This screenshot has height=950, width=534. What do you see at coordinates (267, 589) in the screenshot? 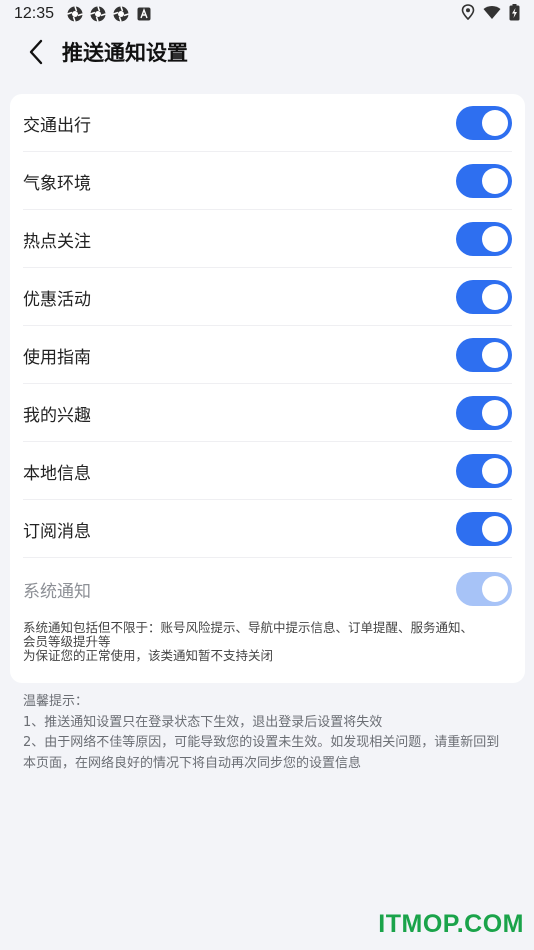
I see `setting-row-system: 系统通知` at bounding box center [267, 589].